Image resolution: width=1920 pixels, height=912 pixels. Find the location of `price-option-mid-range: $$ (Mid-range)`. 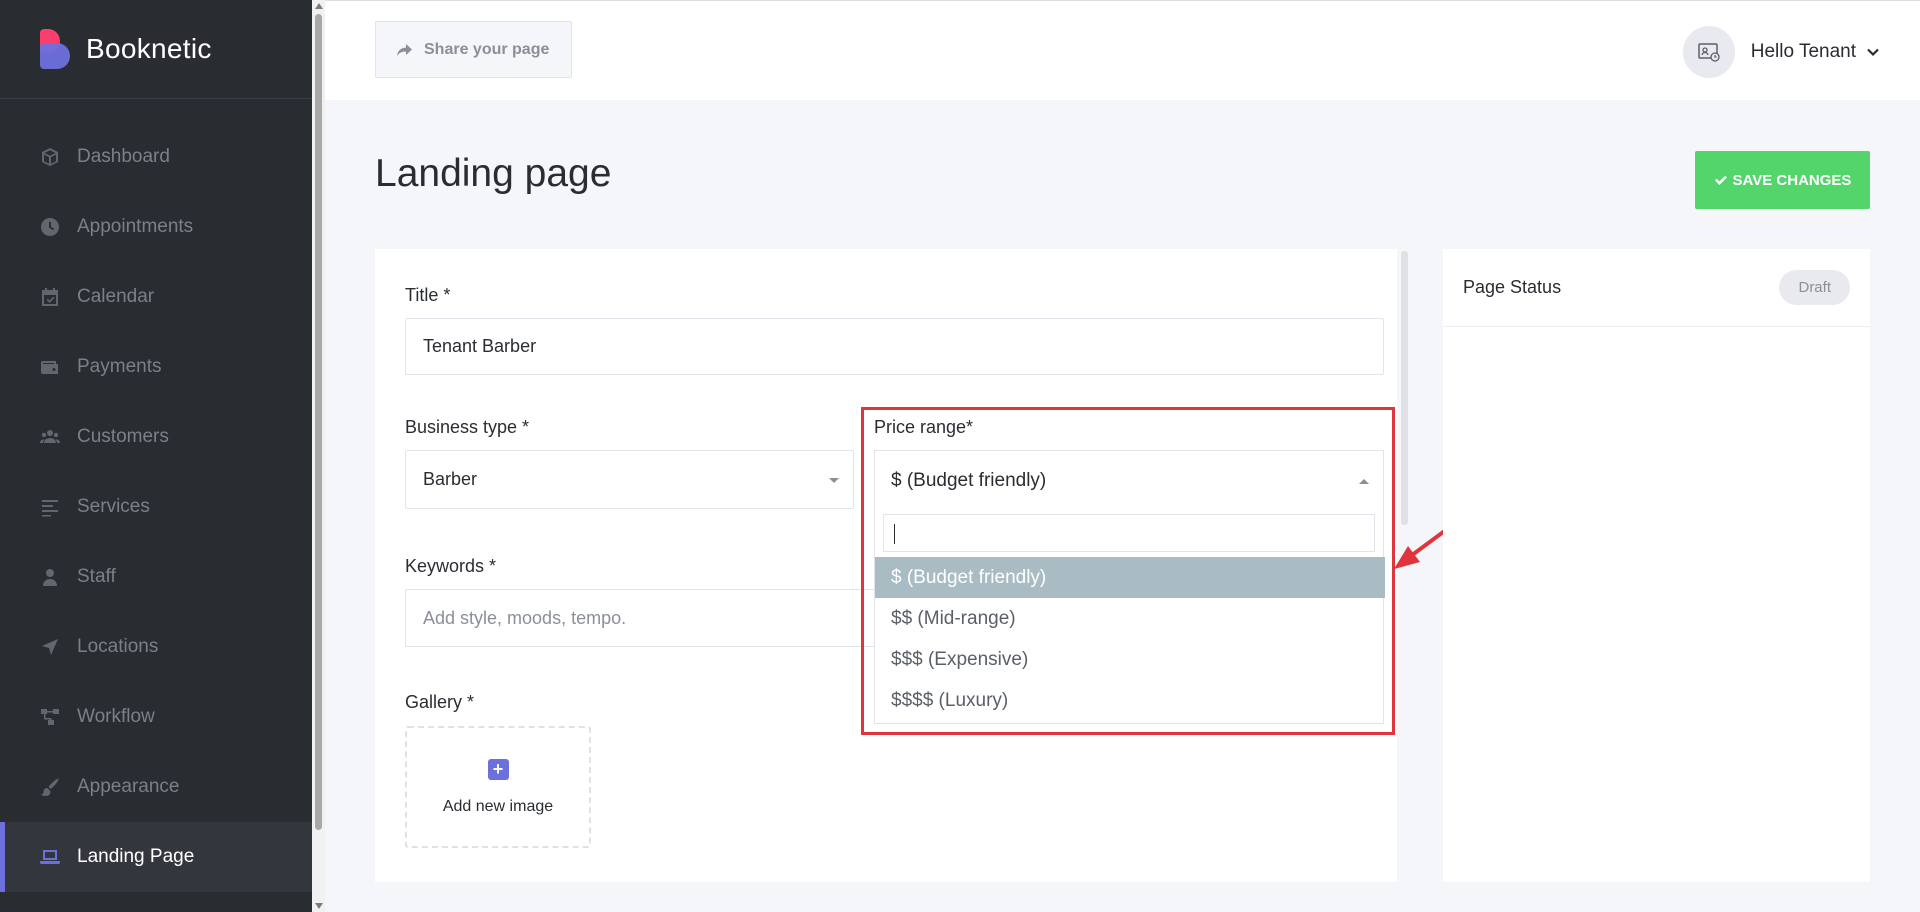

price-option-mid-range: $$ (Mid-range) is located at coordinates (1130, 618).